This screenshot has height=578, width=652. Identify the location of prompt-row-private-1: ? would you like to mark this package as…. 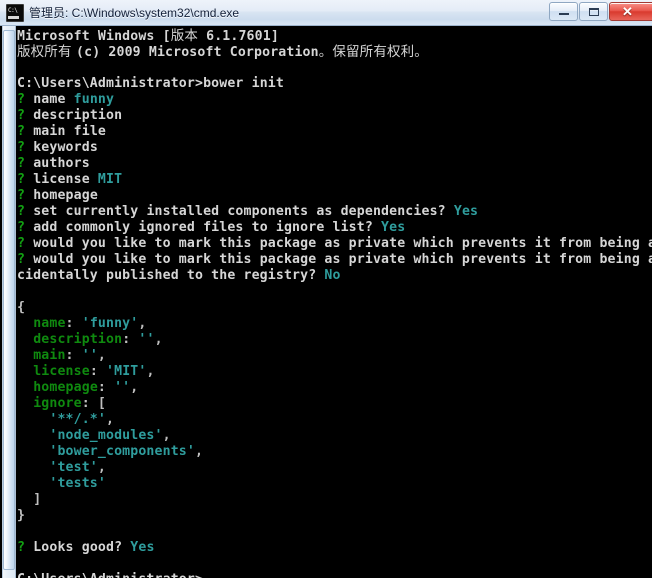
(334, 243).